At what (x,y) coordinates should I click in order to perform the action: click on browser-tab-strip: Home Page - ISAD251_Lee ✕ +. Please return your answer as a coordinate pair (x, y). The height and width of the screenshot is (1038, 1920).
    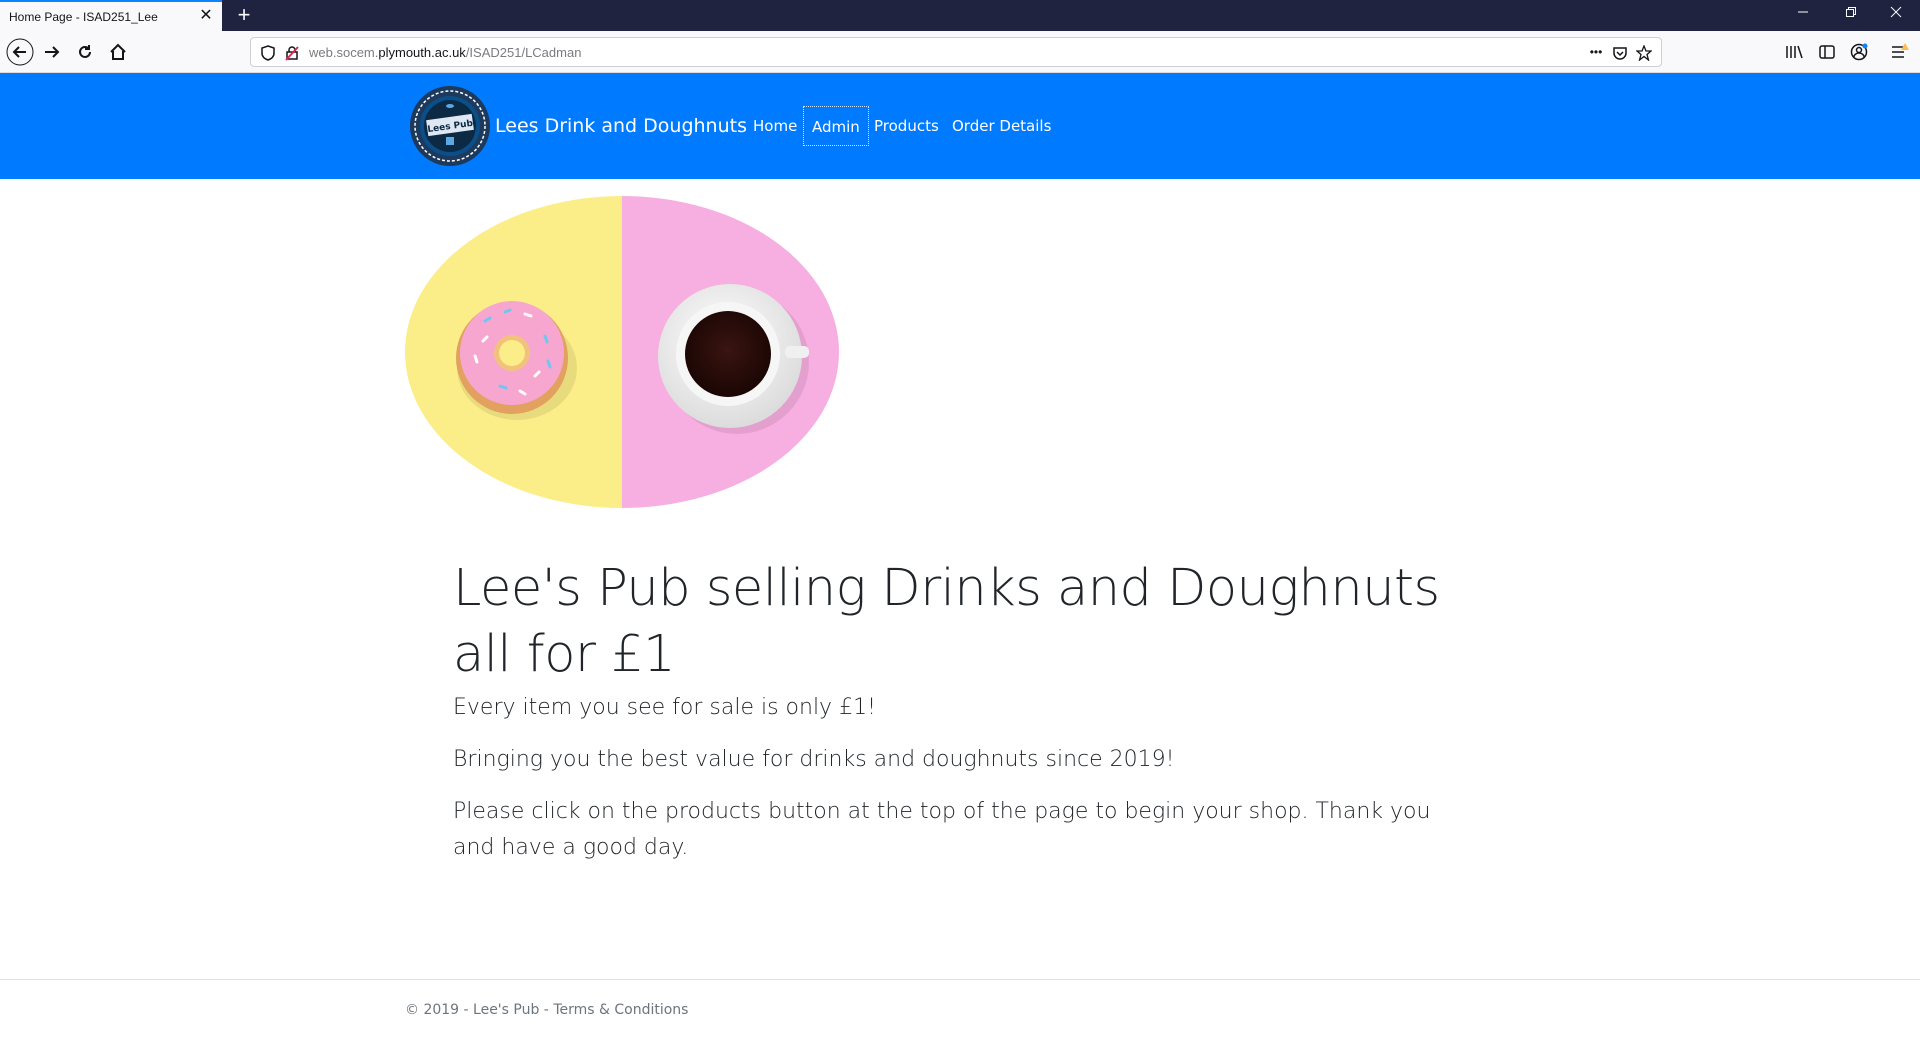
    Looking at the image, I should click on (960, 16).